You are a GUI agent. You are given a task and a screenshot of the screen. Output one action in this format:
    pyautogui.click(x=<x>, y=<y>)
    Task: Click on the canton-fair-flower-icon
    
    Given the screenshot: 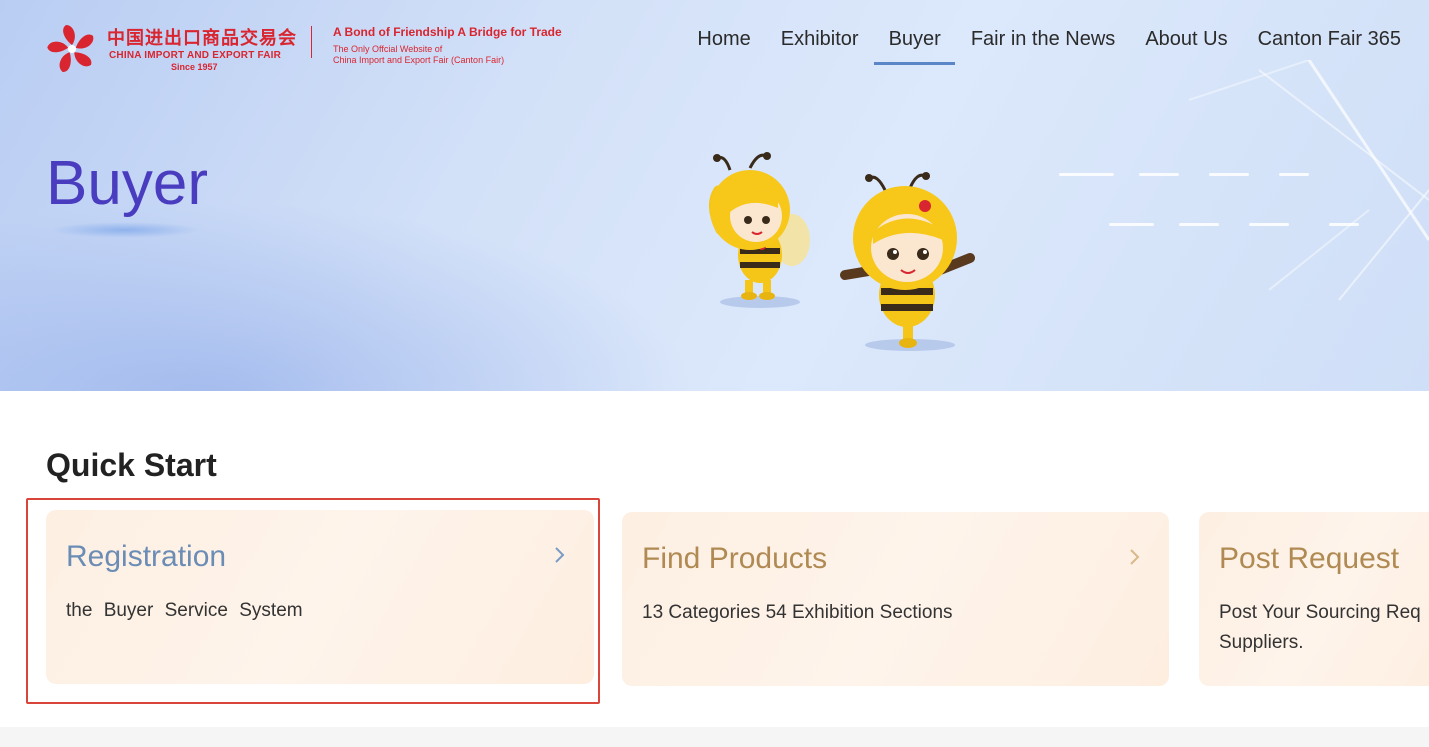 What is the action you would take?
    pyautogui.click(x=70, y=48)
    